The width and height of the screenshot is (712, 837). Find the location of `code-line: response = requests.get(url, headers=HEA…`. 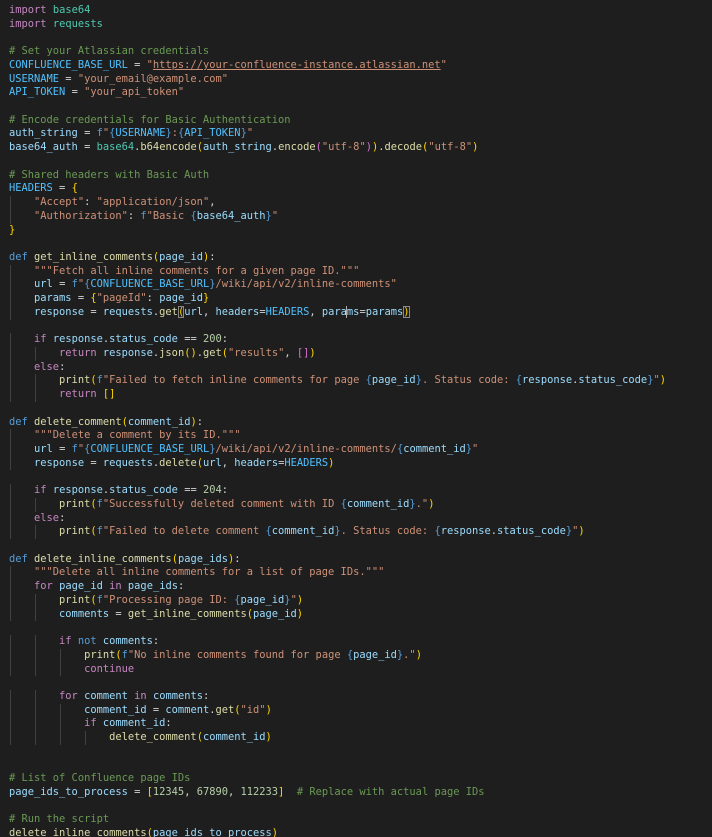

code-line: response = requests.get(url, headers=HEA… is located at coordinates (360, 312).